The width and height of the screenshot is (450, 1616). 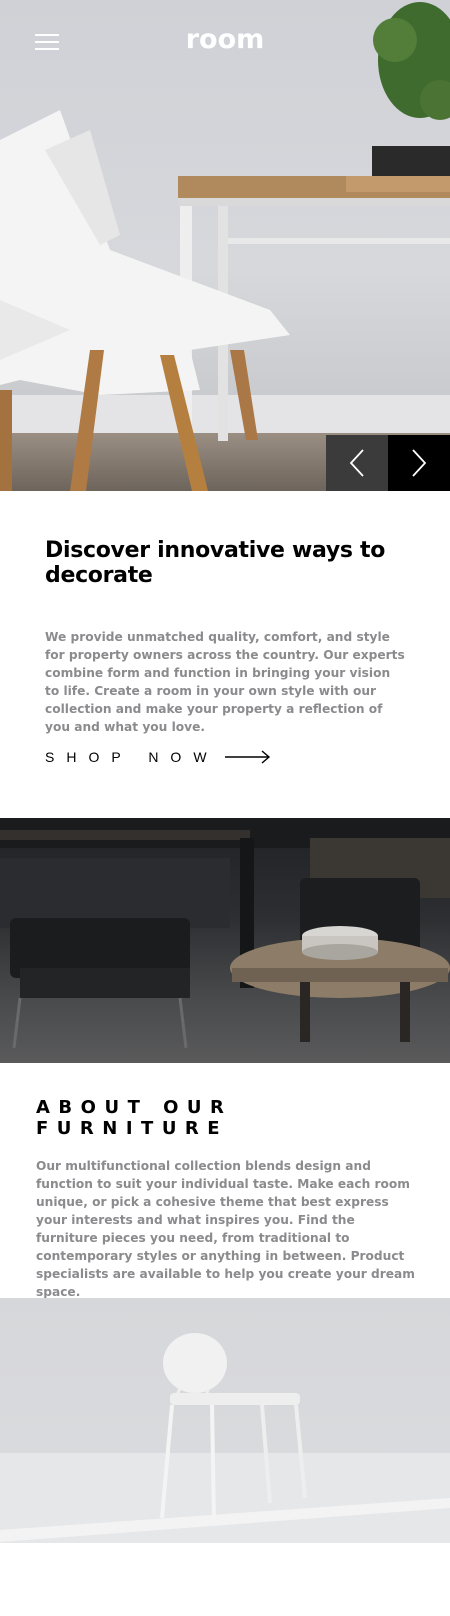 I want to click on slider-controls, so click(x=388, y=463).